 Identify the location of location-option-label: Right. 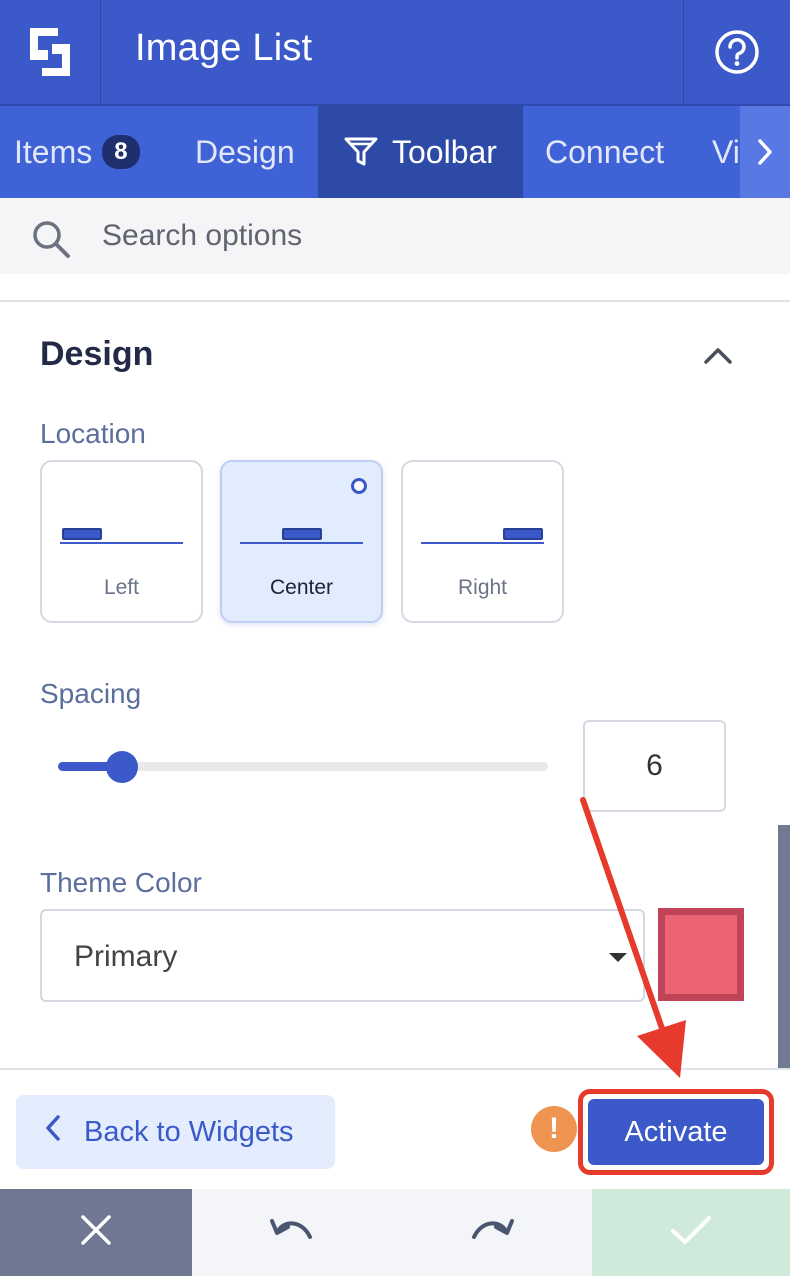
(482, 587).